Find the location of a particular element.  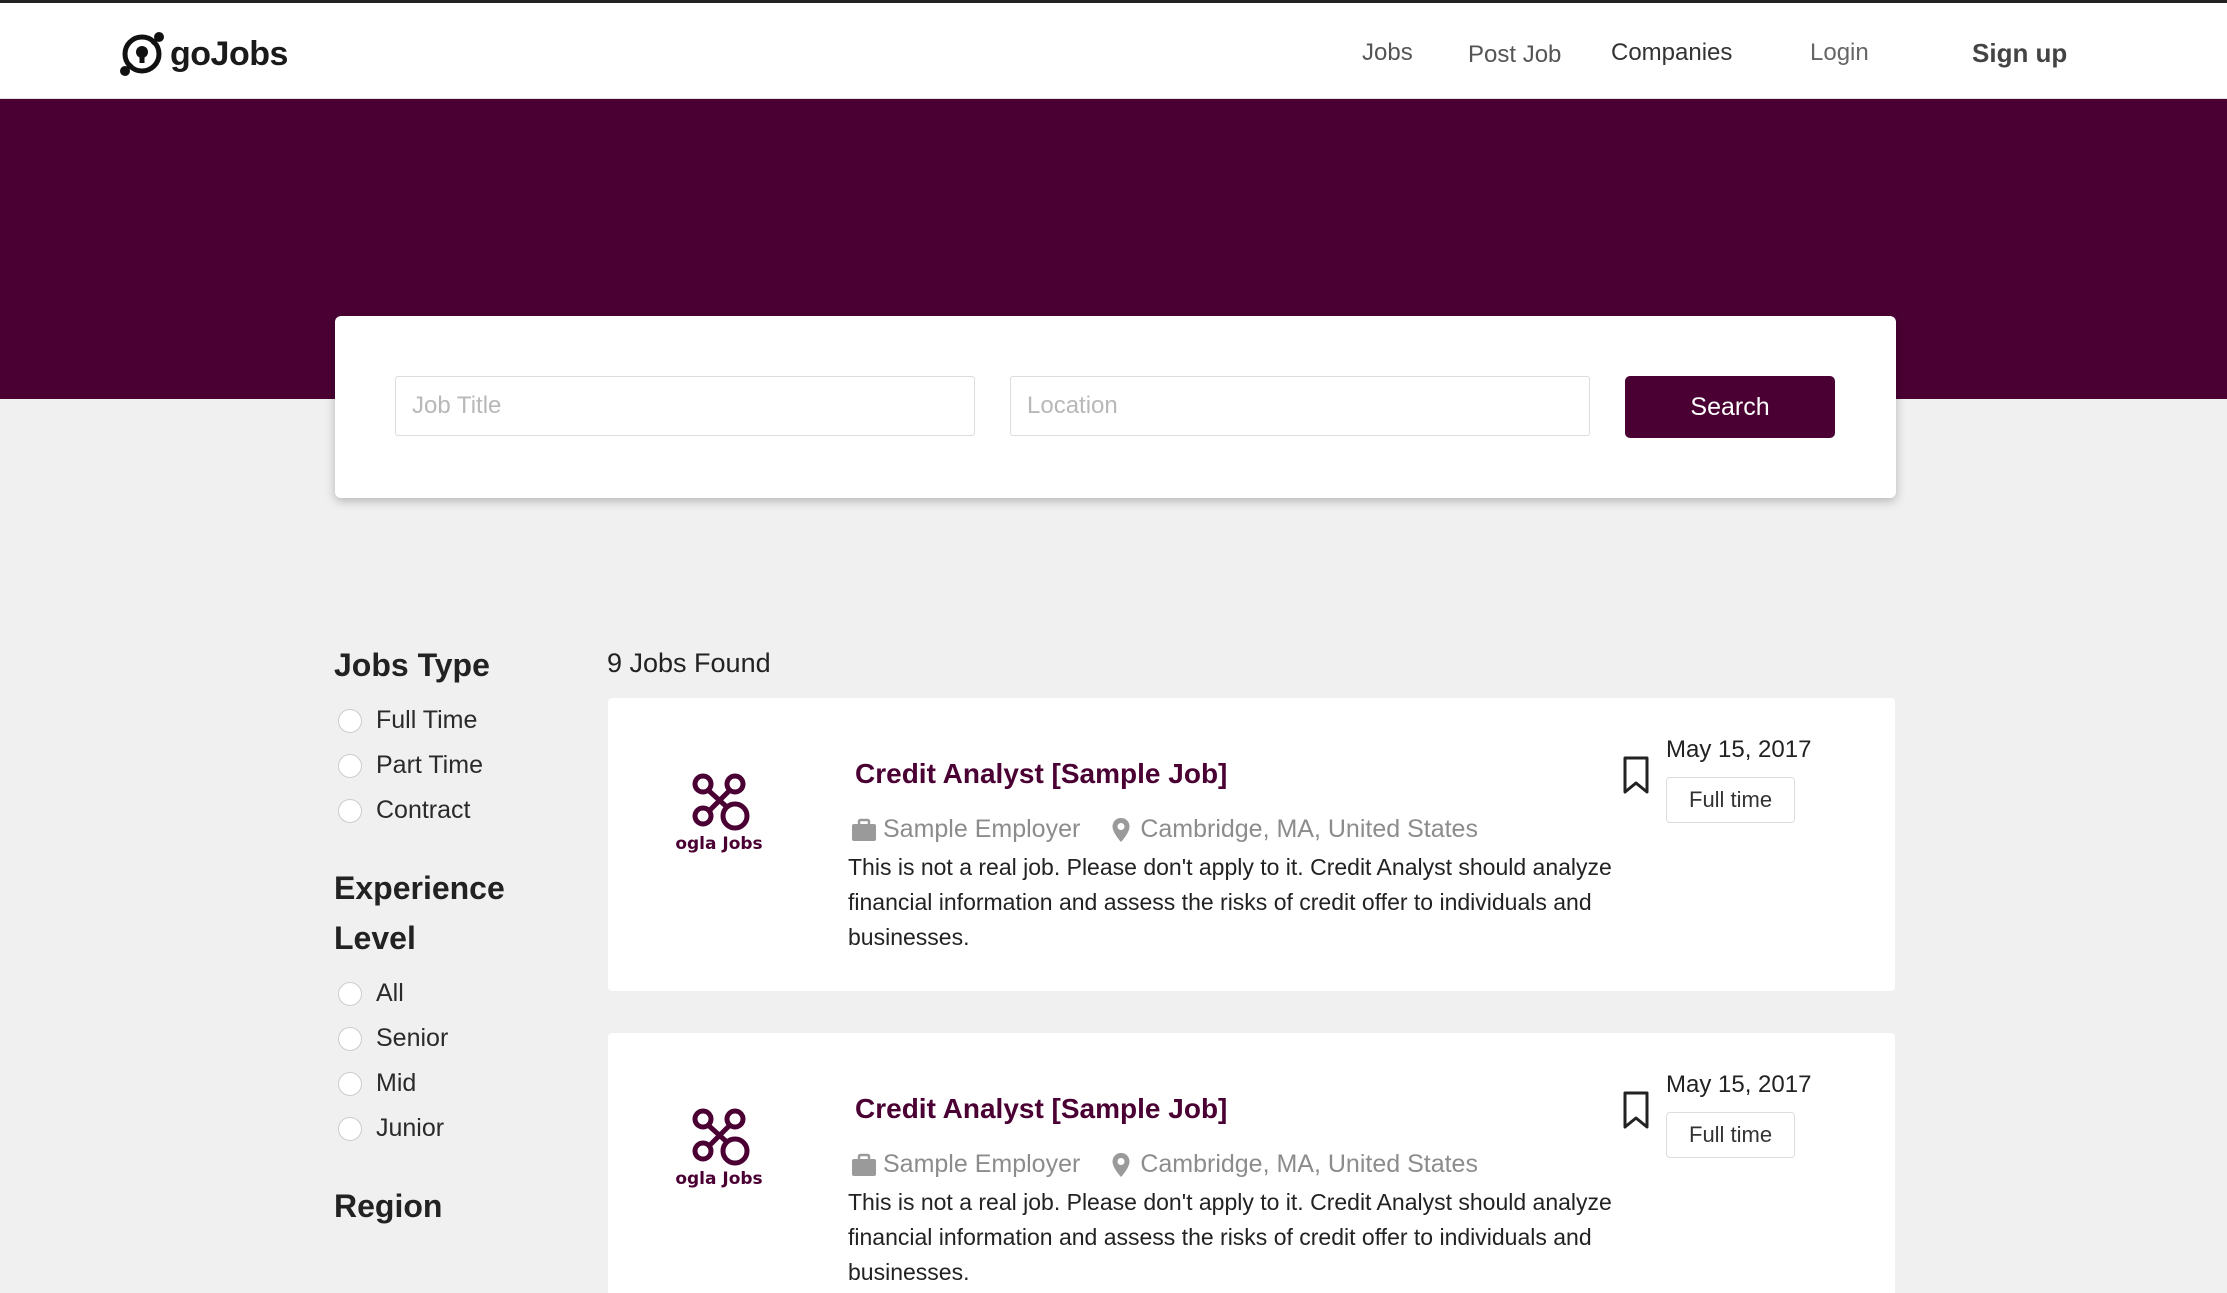

nav-login-link: Login is located at coordinates (1839, 53).